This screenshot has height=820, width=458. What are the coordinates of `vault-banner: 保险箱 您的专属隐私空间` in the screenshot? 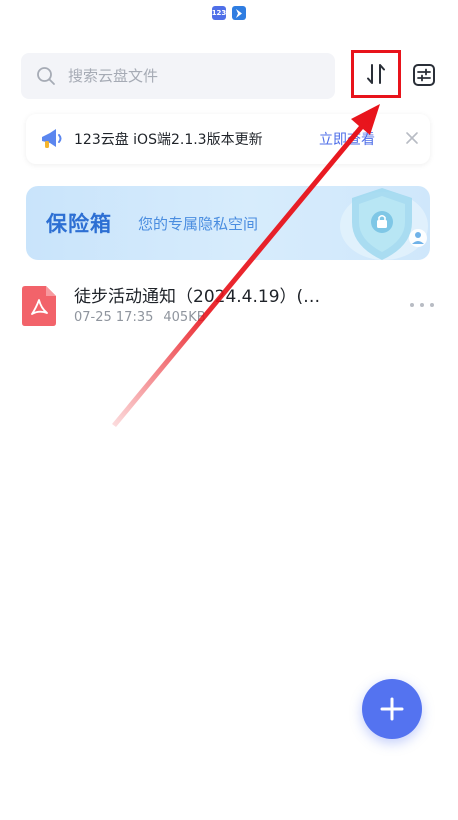 It's located at (228, 223).